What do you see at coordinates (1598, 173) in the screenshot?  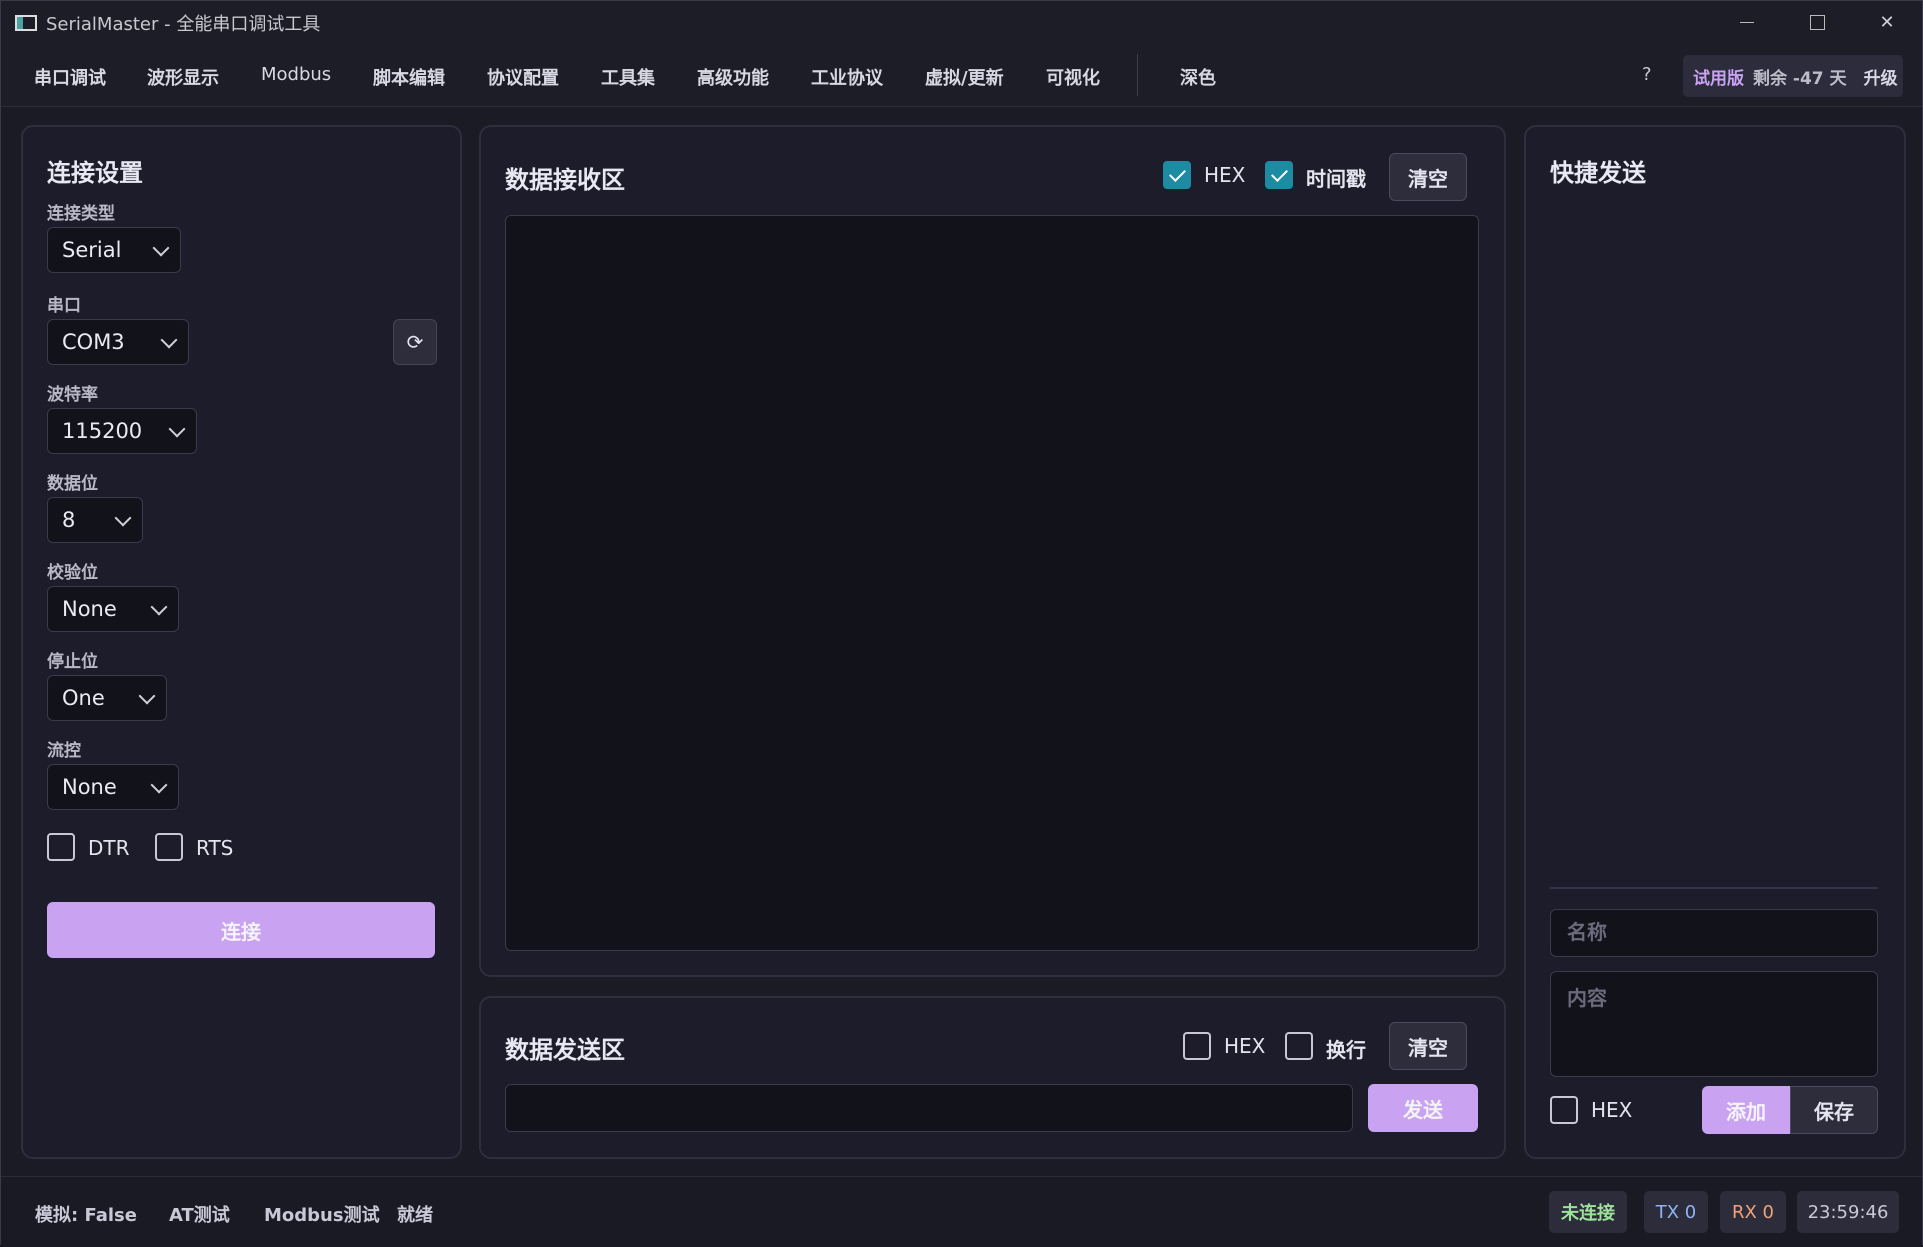 I see `quicksend-title: 快捷发送` at bounding box center [1598, 173].